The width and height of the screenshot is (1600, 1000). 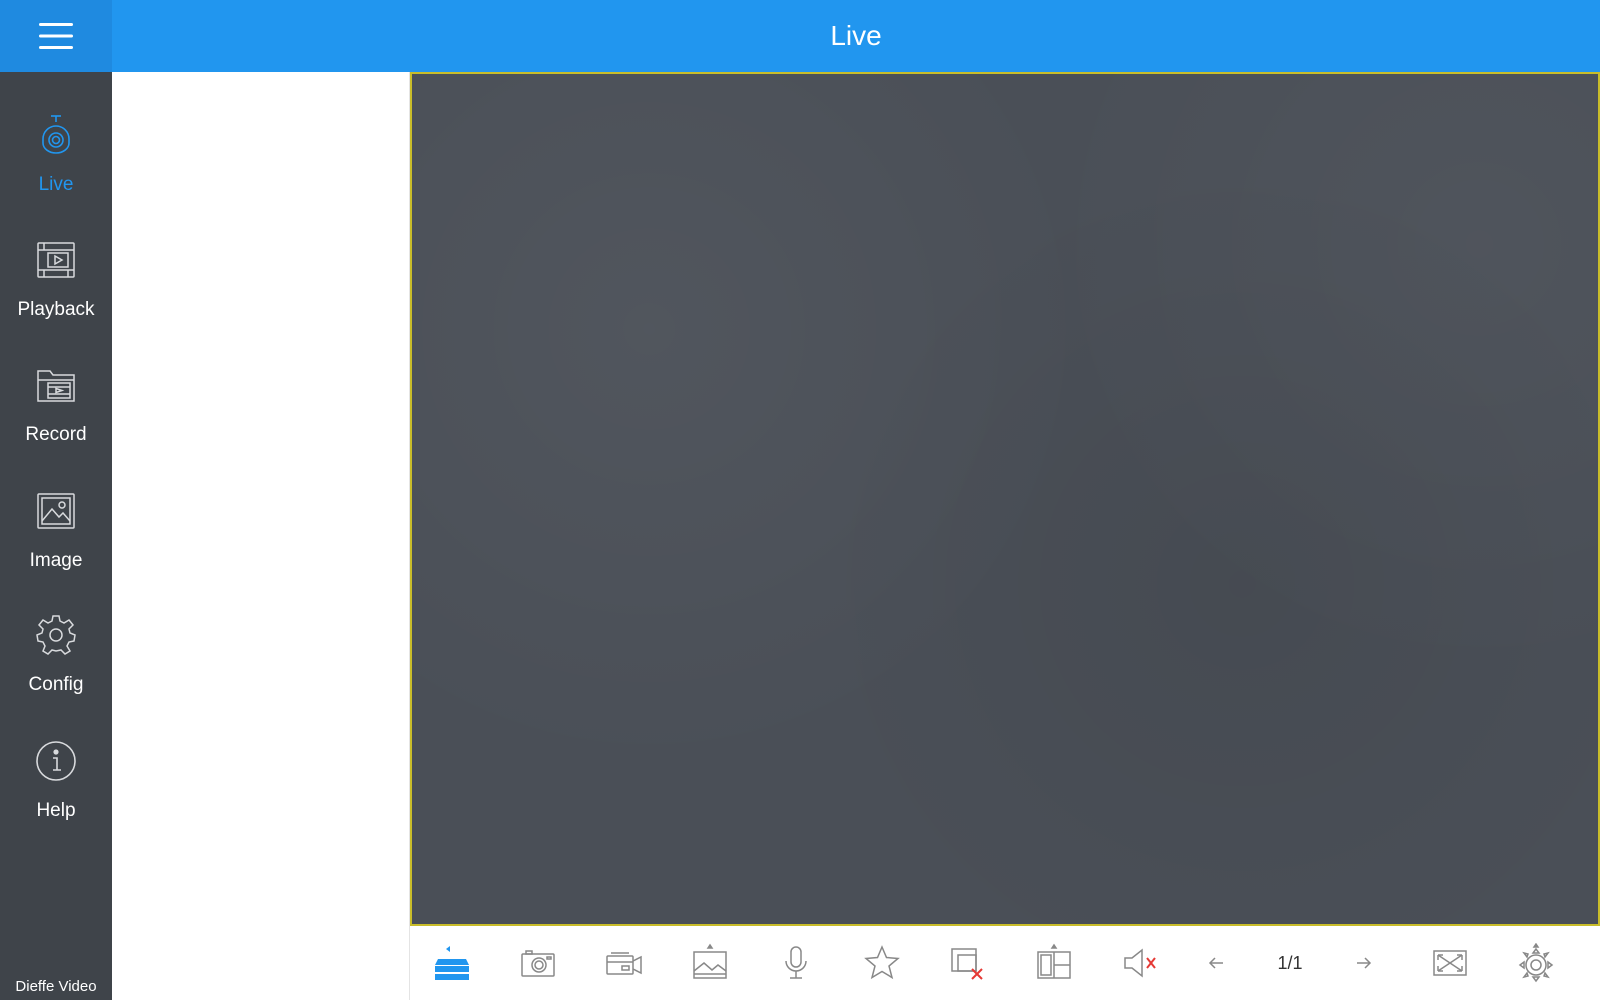 What do you see at coordinates (56, 135) in the screenshot?
I see `camera-icon` at bounding box center [56, 135].